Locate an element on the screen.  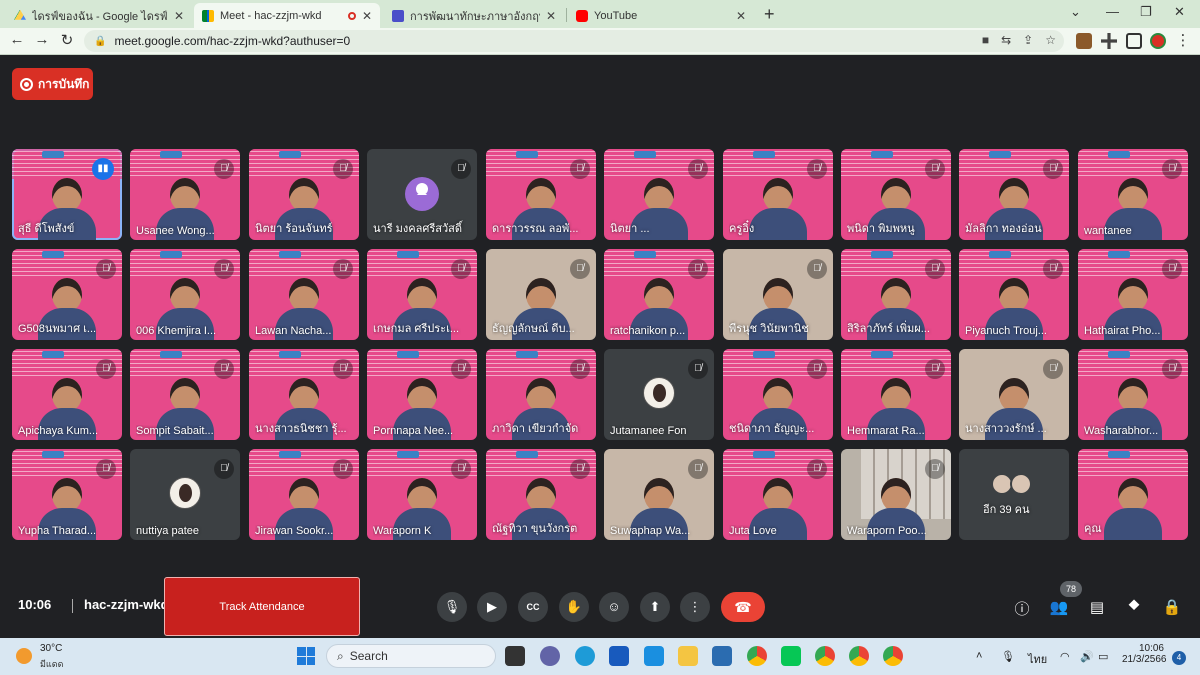
people-icon: 👥 is located at coordinates (1059, 607).